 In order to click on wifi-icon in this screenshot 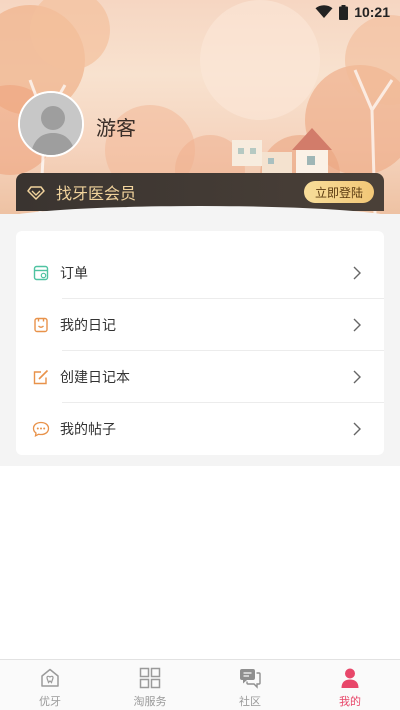, I will do `click(324, 11)`.